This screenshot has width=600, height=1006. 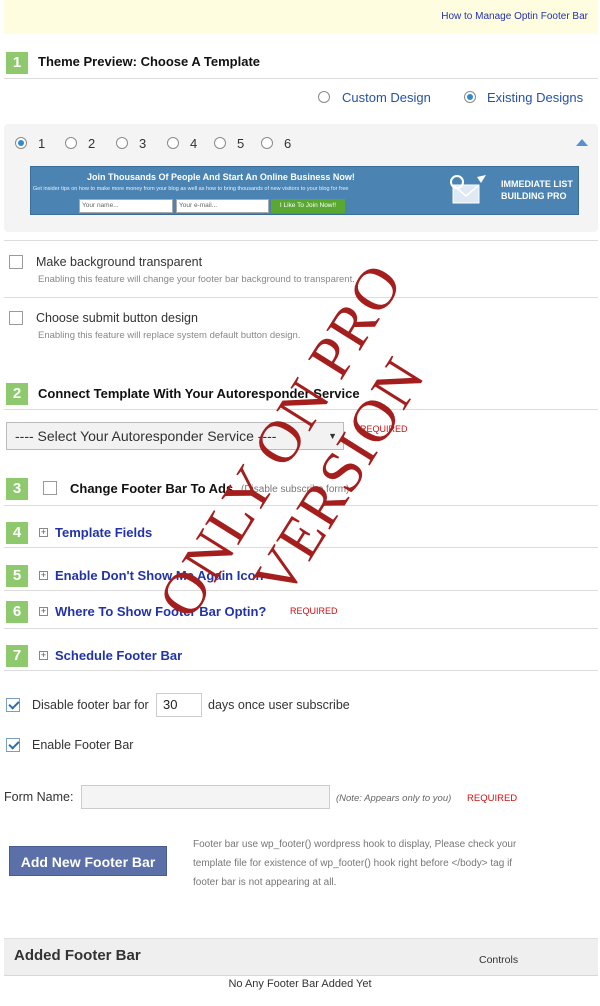 What do you see at coordinates (301, 17) in the screenshot?
I see `top-help-bar: How to Manage Optin Footer Bar` at bounding box center [301, 17].